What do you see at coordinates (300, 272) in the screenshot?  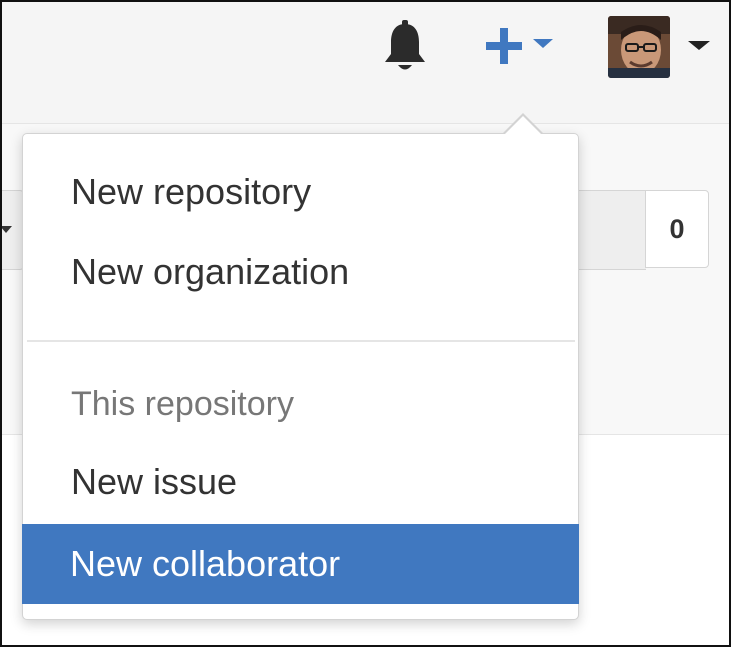 I see `menu-item-new-organization: New organization` at bounding box center [300, 272].